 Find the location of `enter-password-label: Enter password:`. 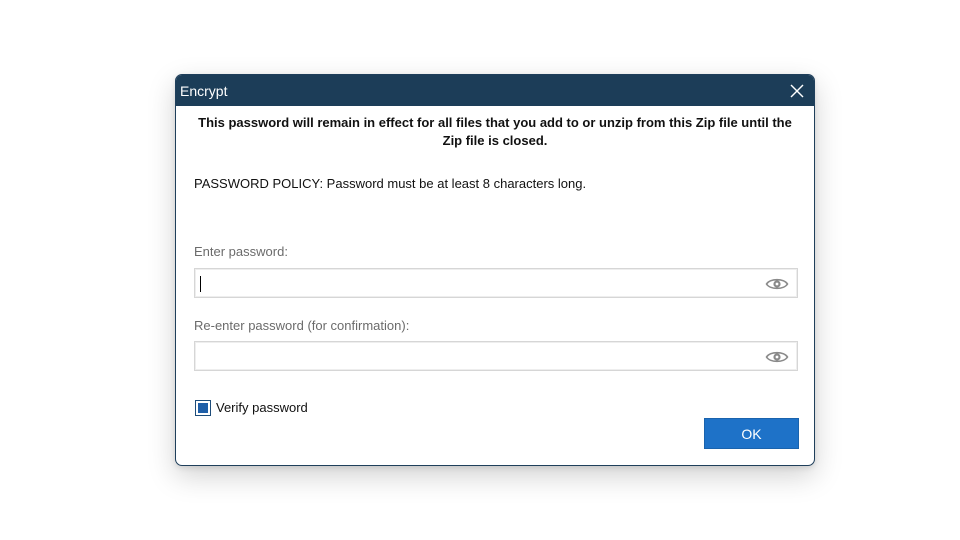

enter-password-label: Enter password: is located at coordinates (241, 251).